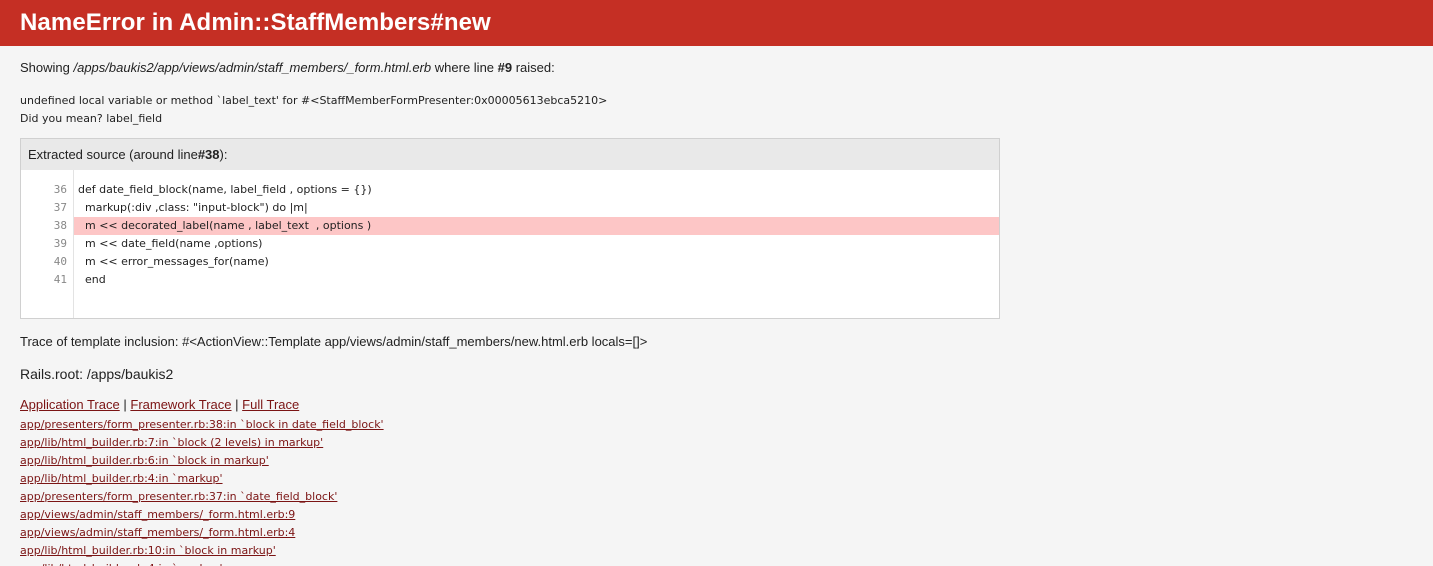 The width and height of the screenshot is (1433, 566). Describe the element at coordinates (173, 261) in the screenshot. I see `source-line: m << error_messages_for(name)` at that location.